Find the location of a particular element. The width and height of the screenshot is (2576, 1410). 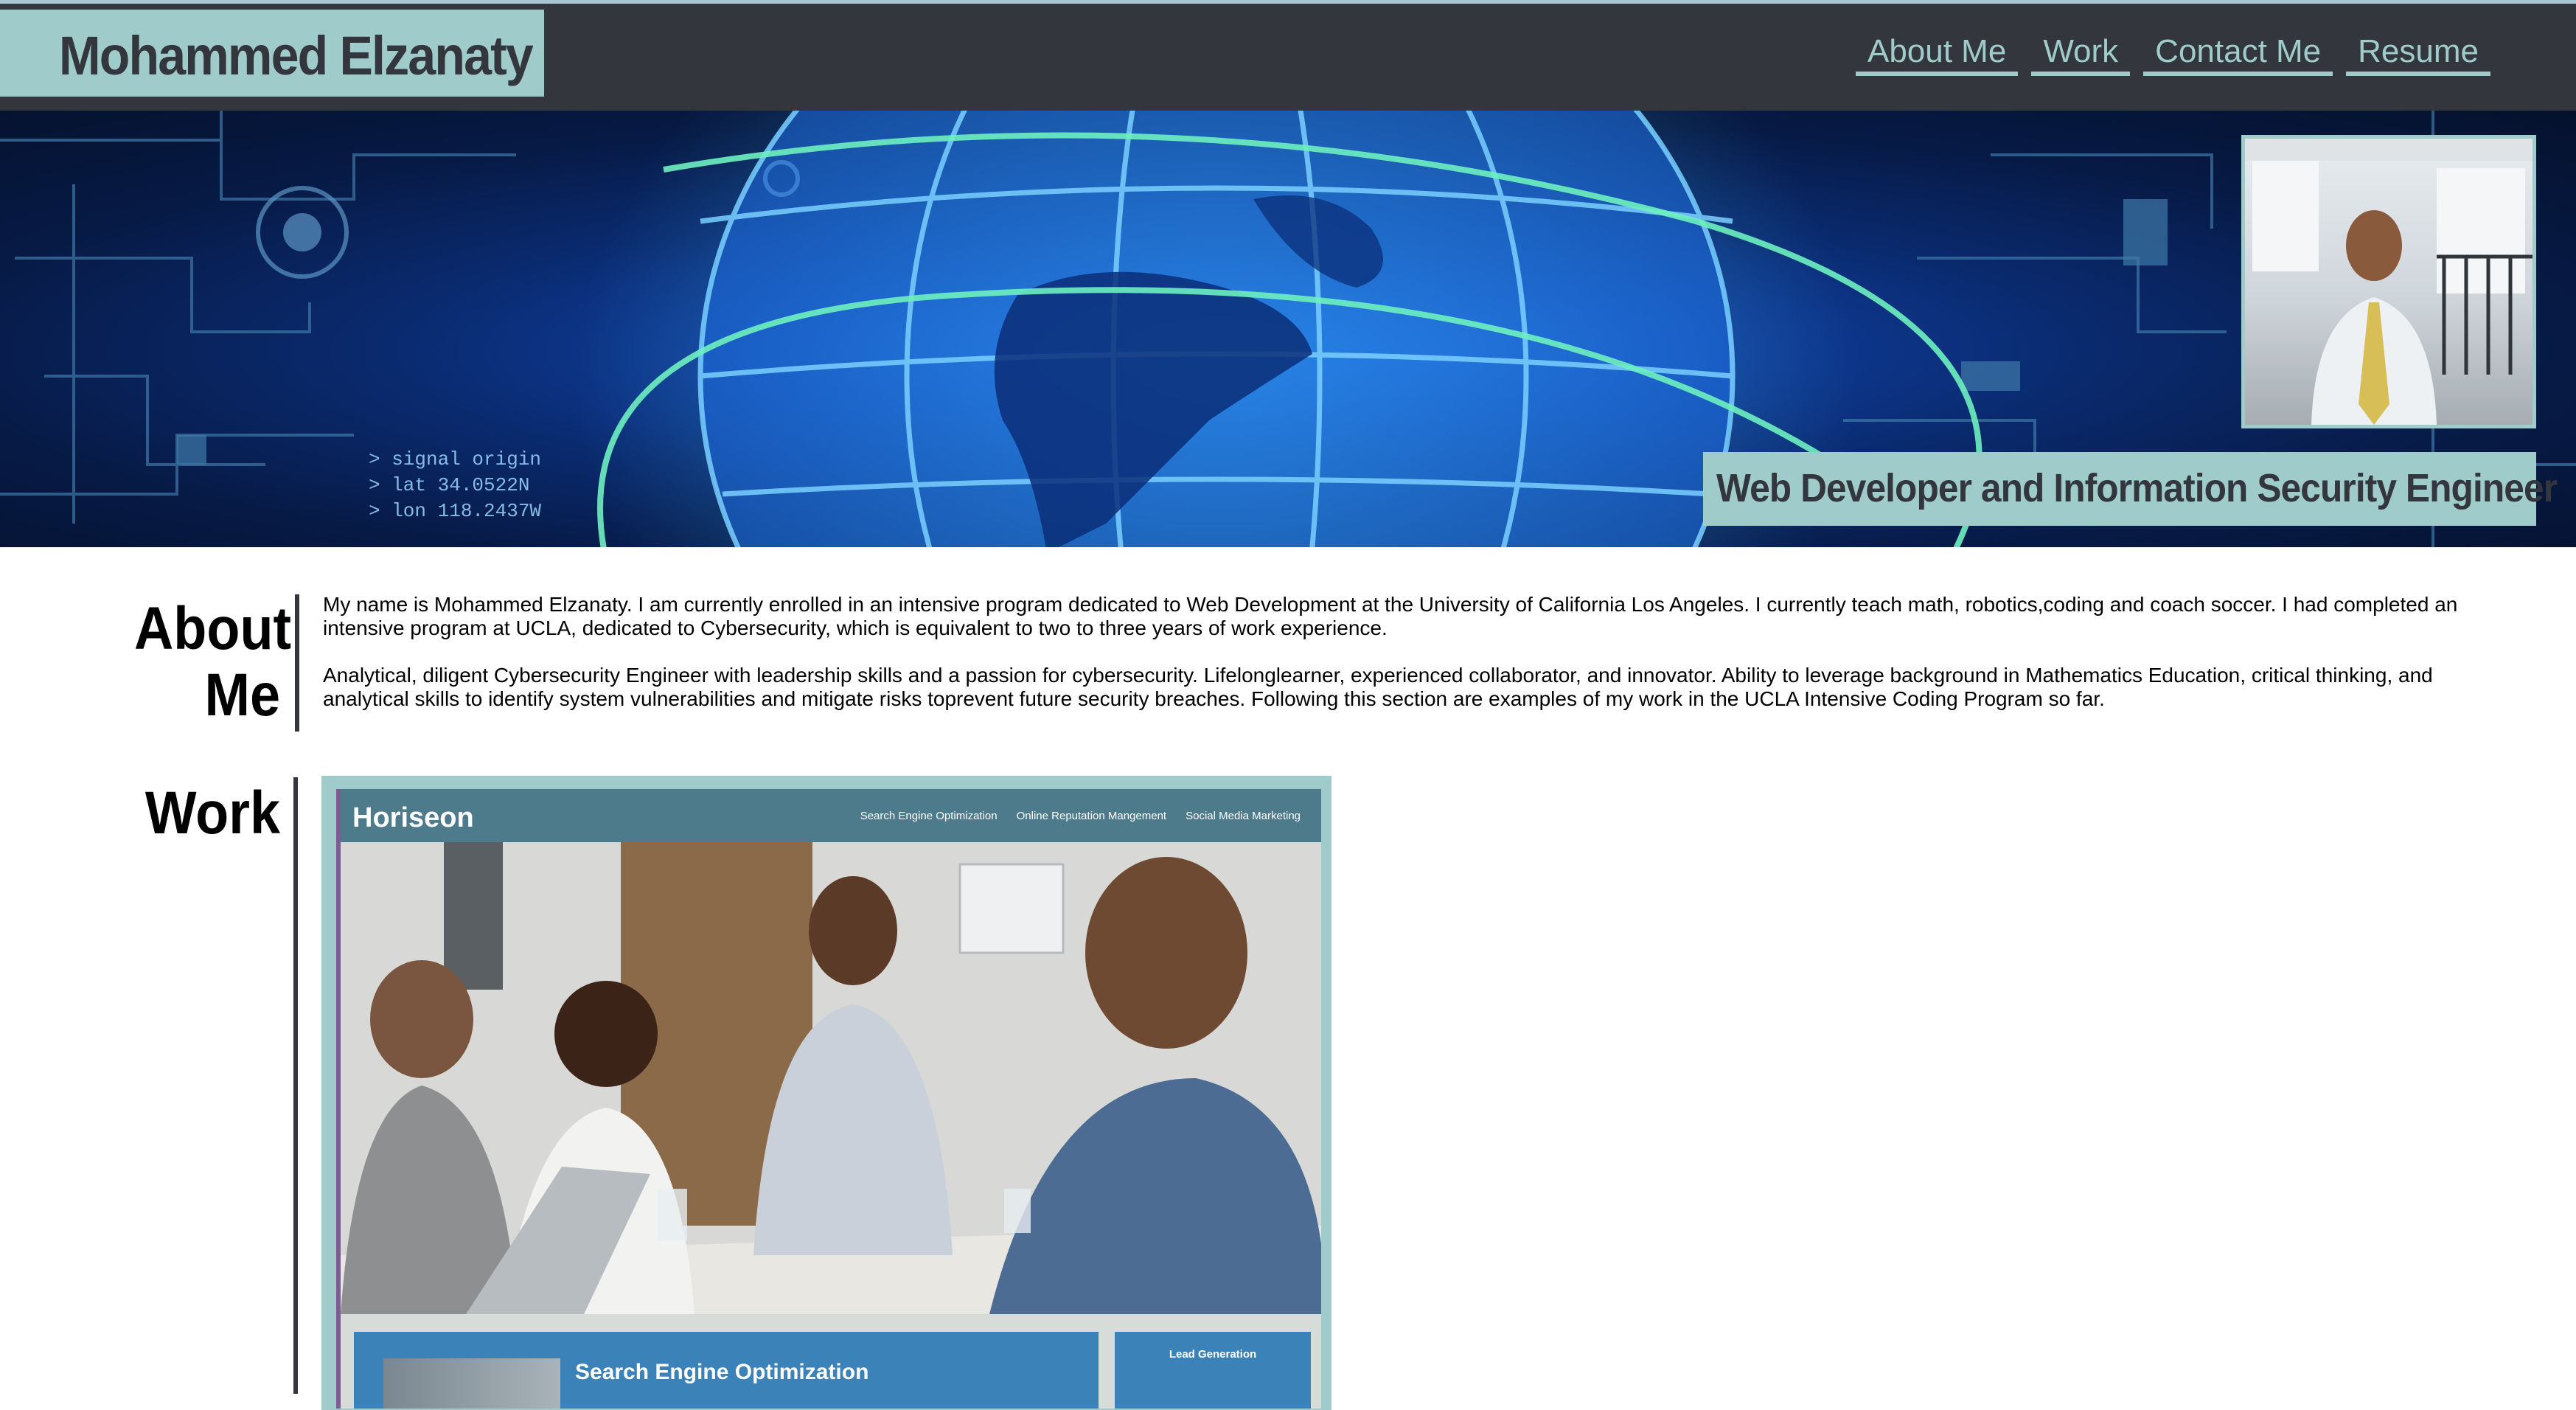

work-divider is located at coordinates (296, 1085).